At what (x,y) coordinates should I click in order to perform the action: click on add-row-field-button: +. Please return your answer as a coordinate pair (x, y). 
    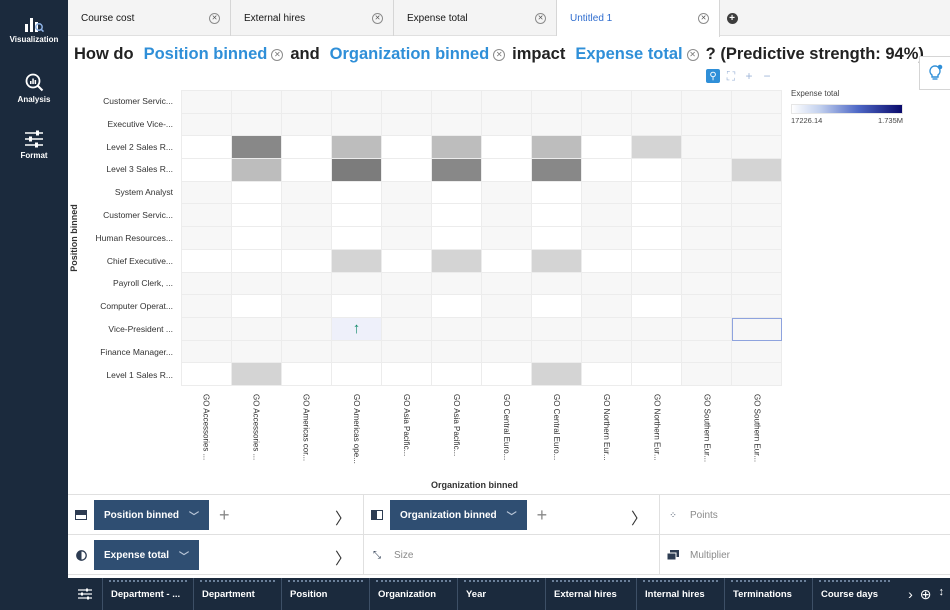
    Looking at the image, I should click on (224, 515).